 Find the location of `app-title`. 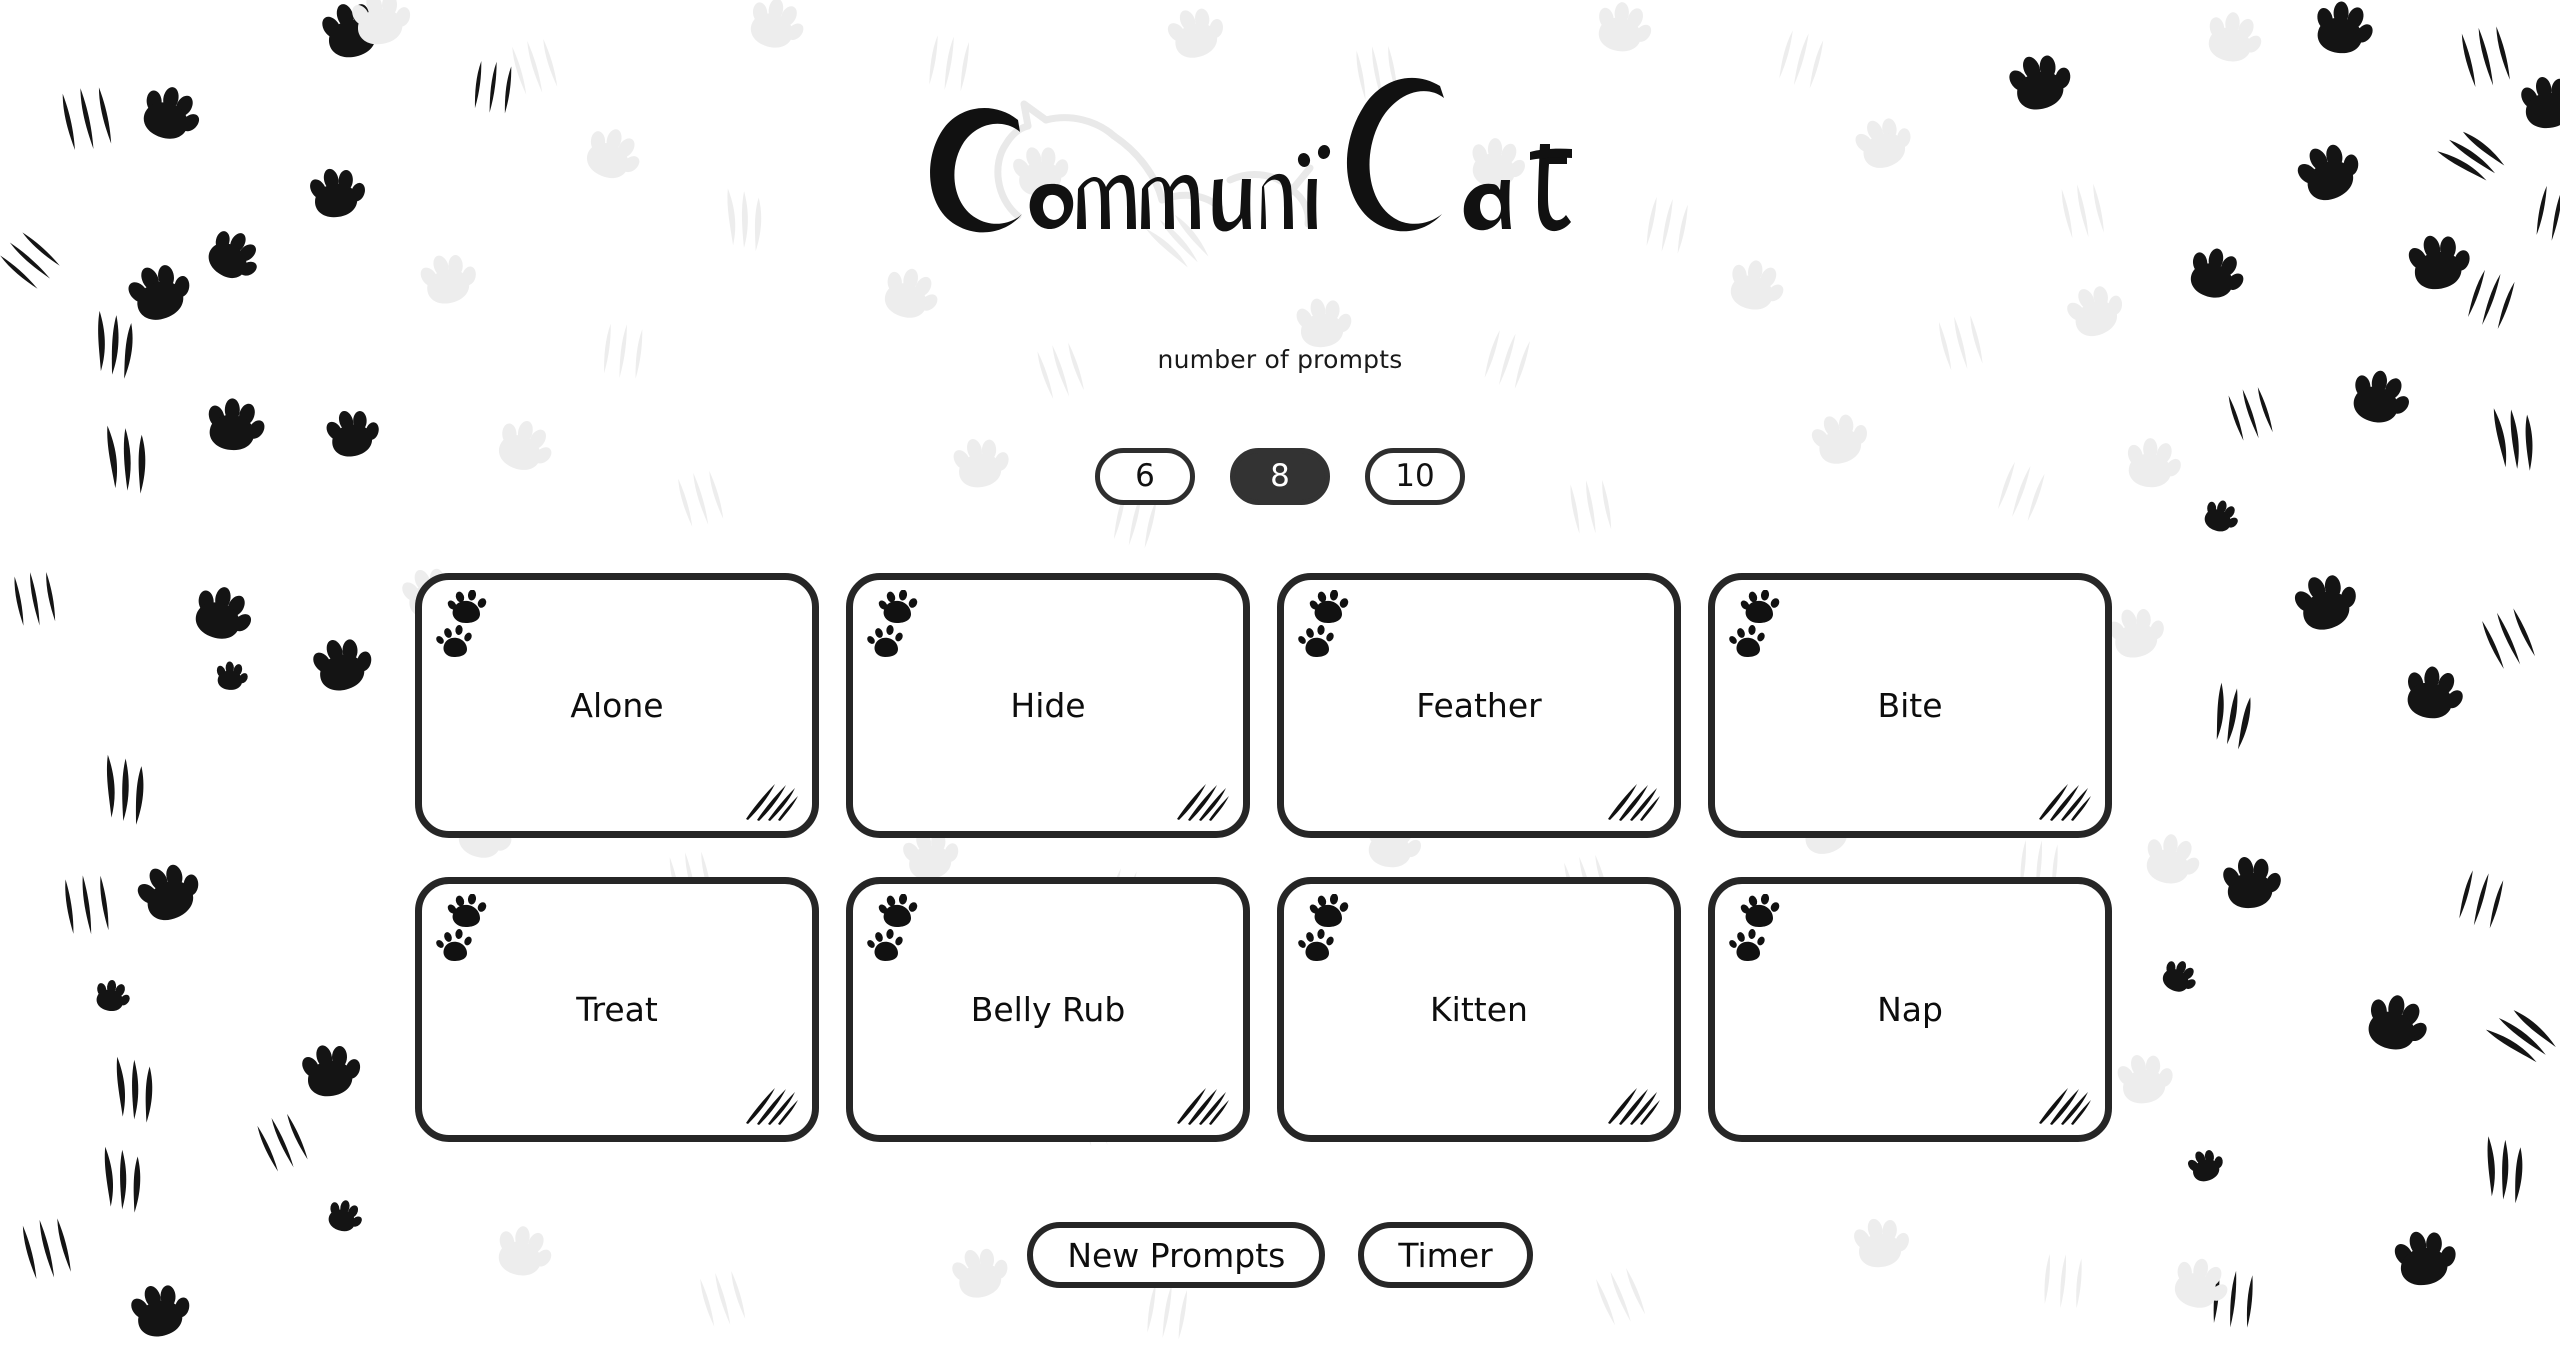

app-title is located at coordinates (1280, 143).